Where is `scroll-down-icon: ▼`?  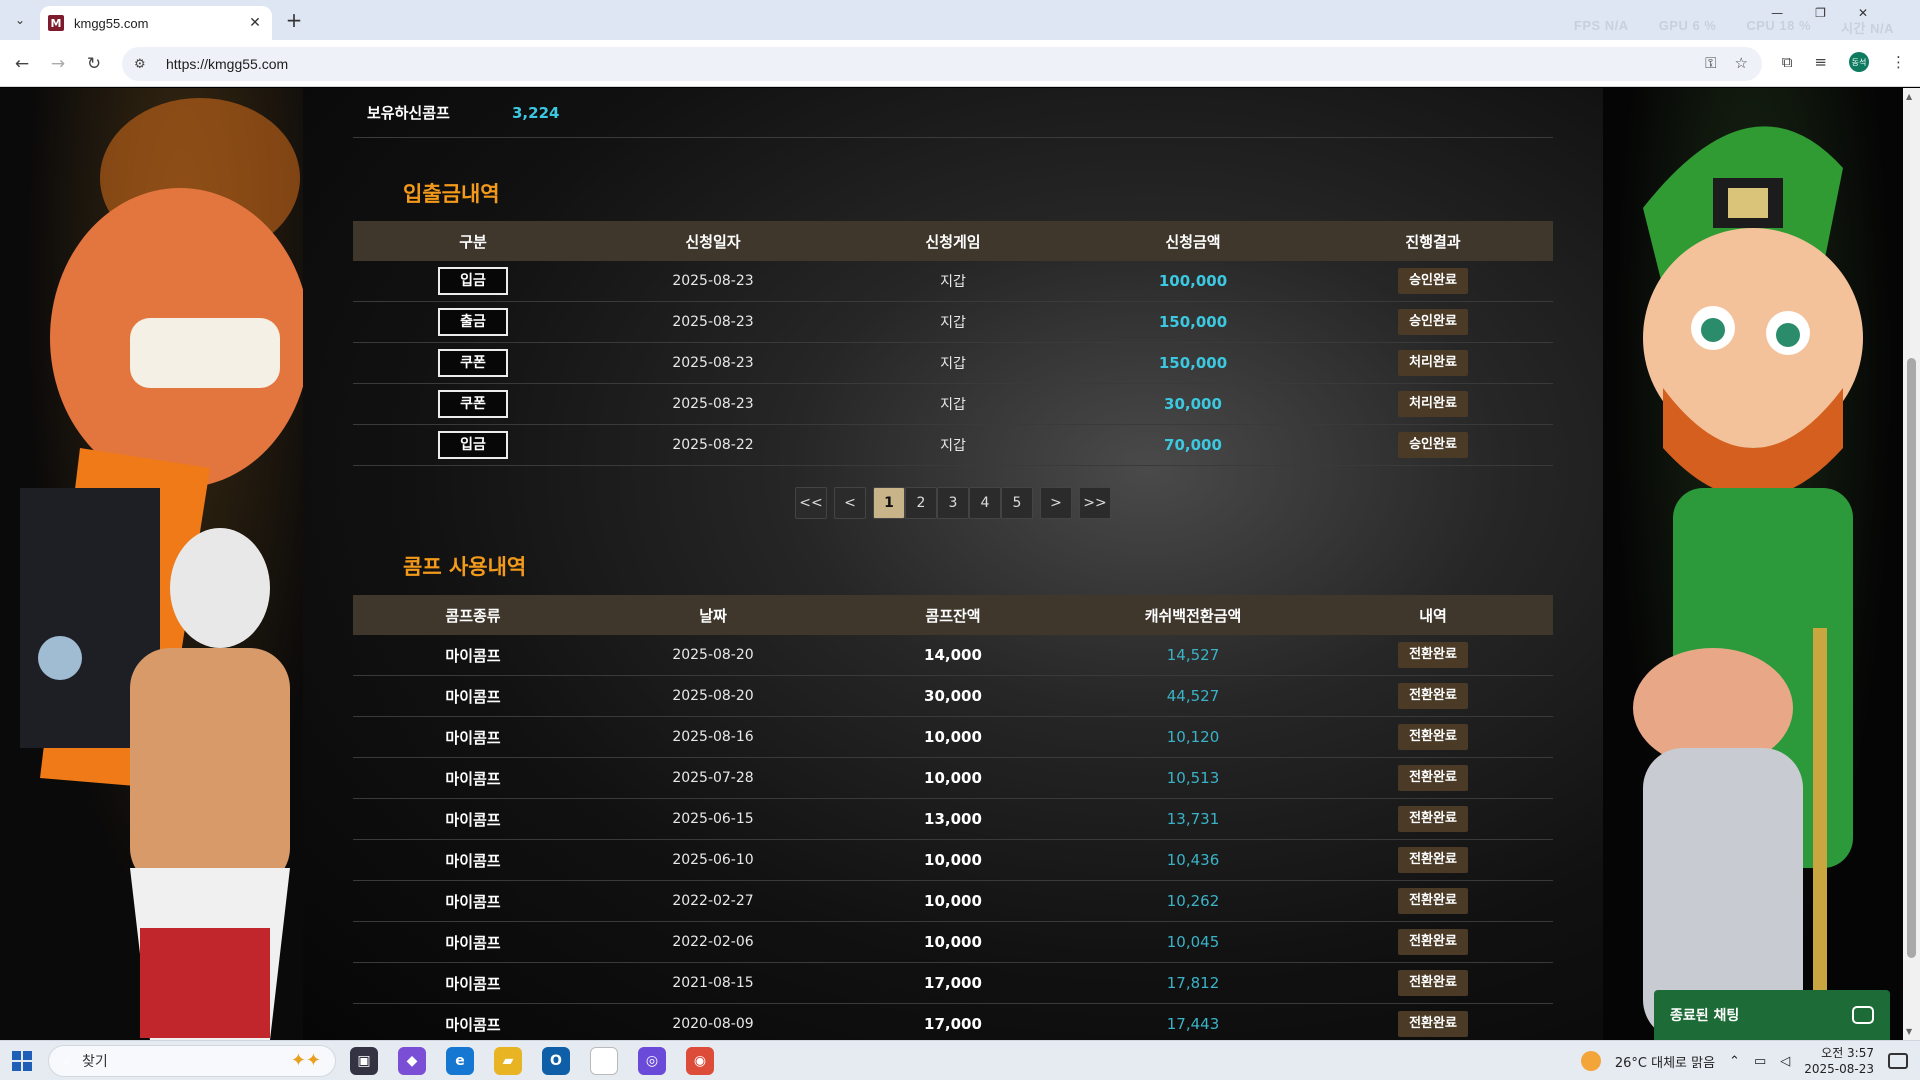
scroll-down-icon: ▼ is located at coordinates (1909, 1031).